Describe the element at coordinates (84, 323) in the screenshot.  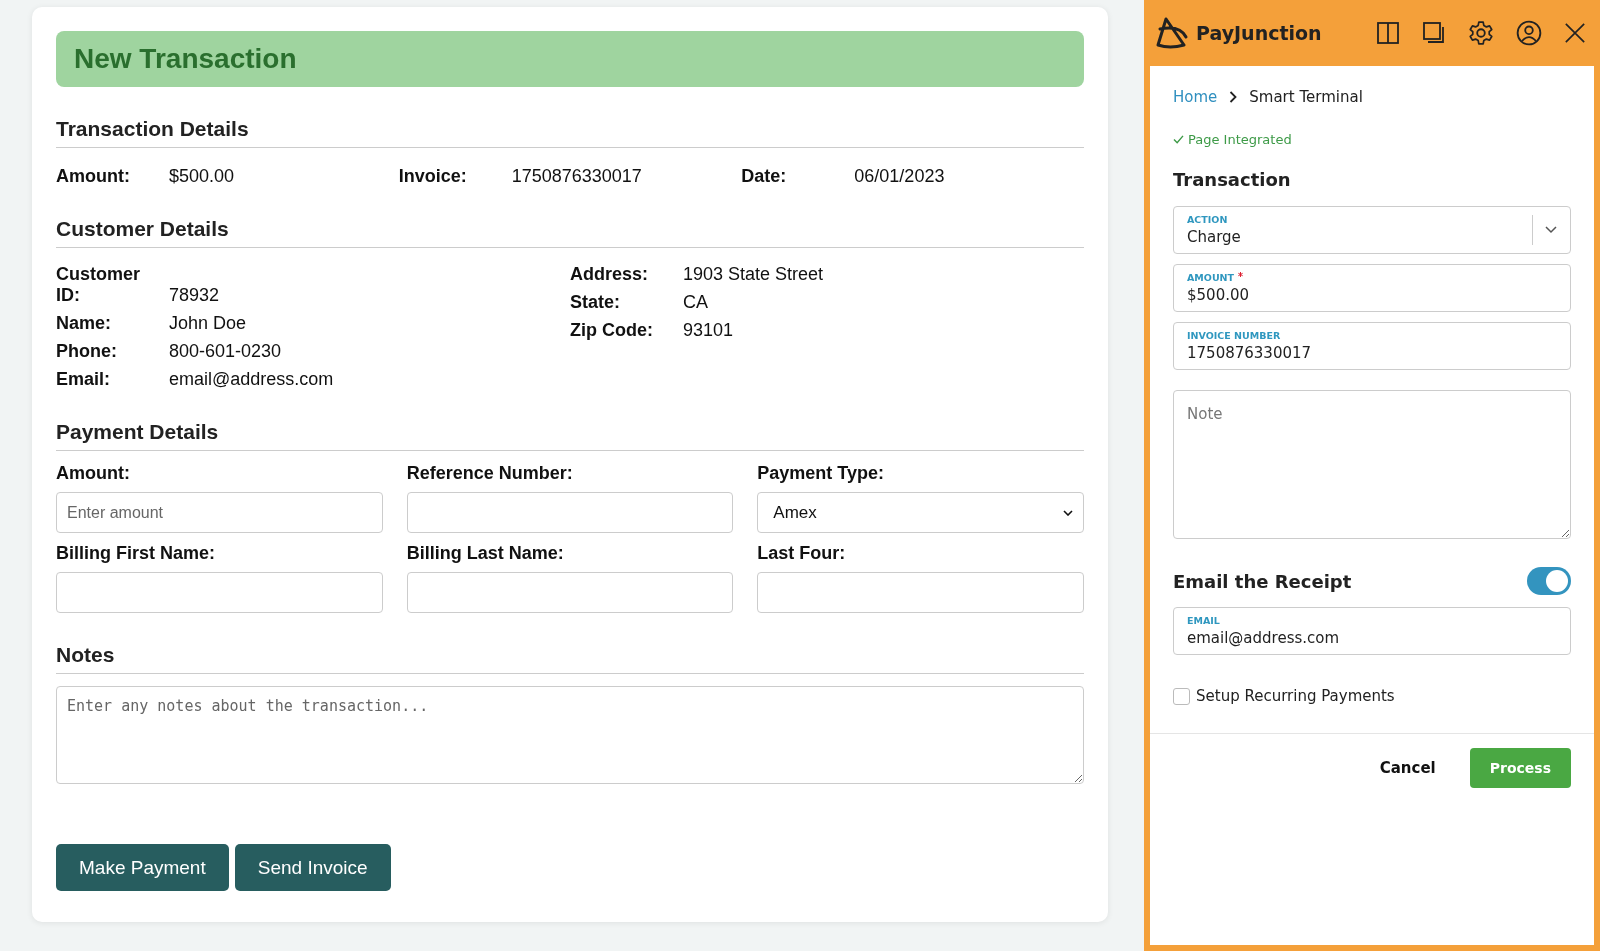
I see `field-label: Name:` at that location.